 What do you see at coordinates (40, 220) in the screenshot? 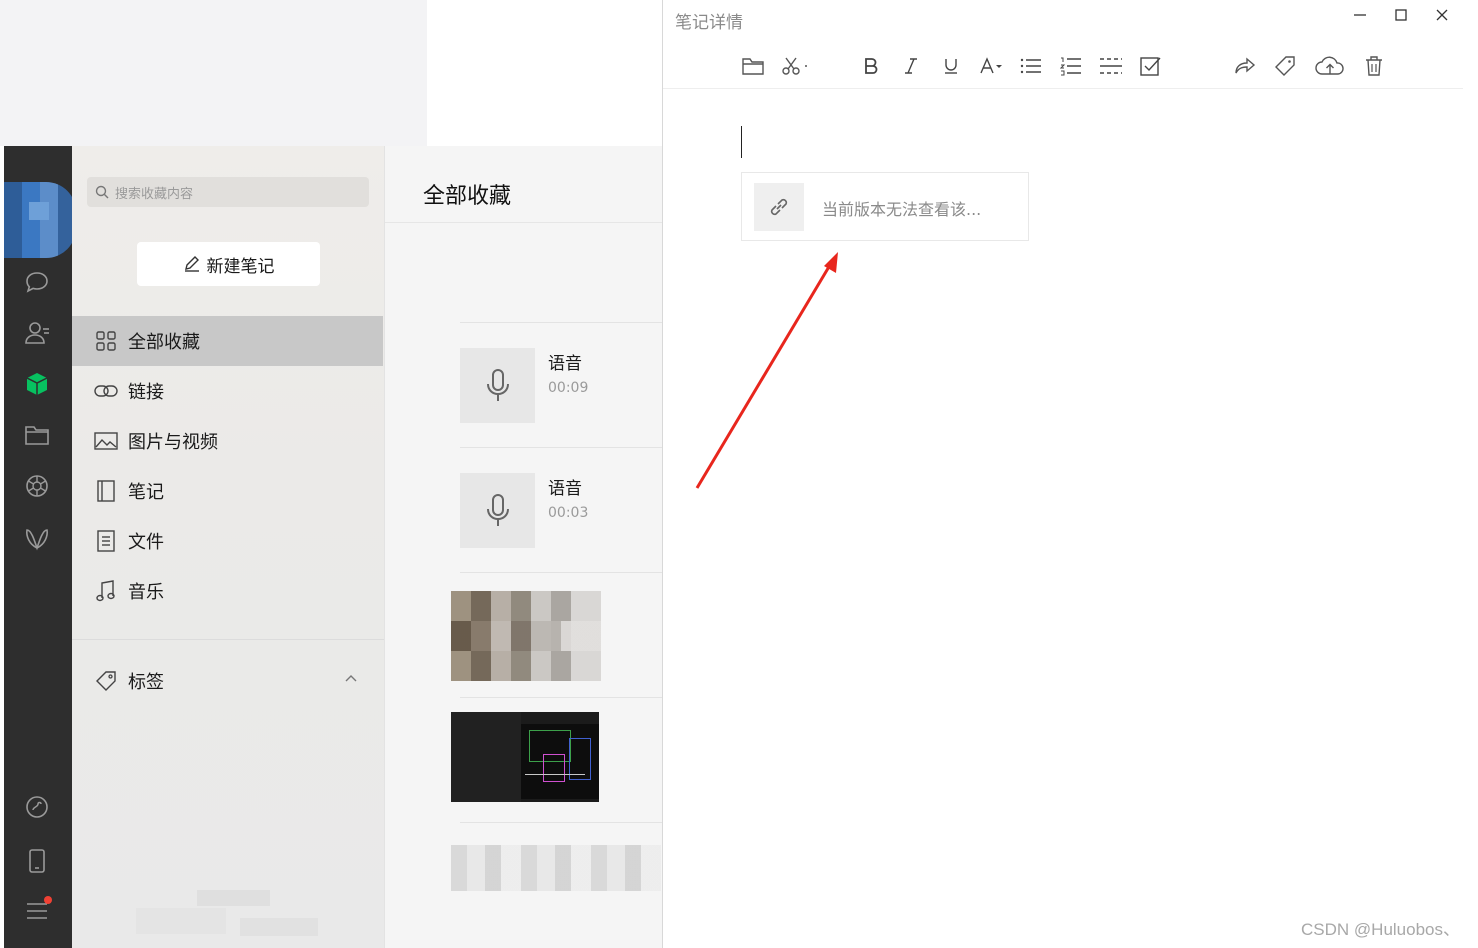
I see `avatar` at bounding box center [40, 220].